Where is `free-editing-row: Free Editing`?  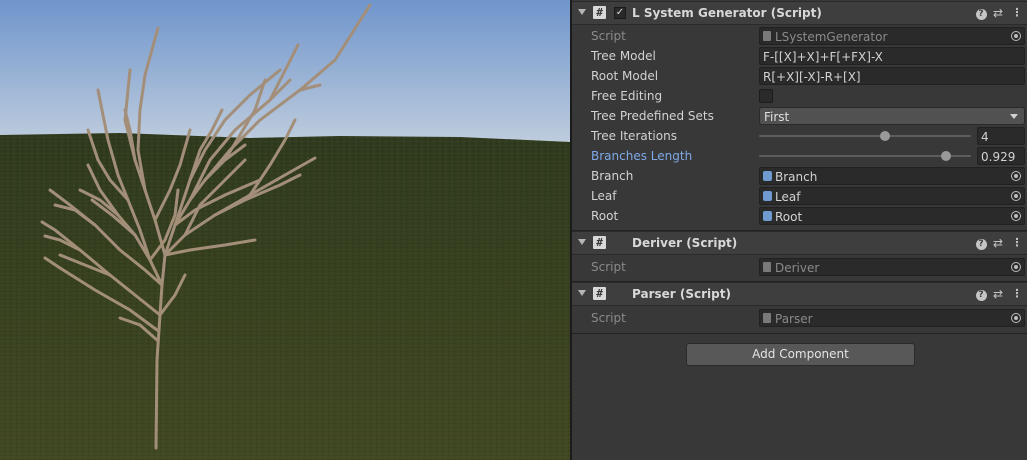
free-editing-row: Free Editing is located at coordinates (799, 96).